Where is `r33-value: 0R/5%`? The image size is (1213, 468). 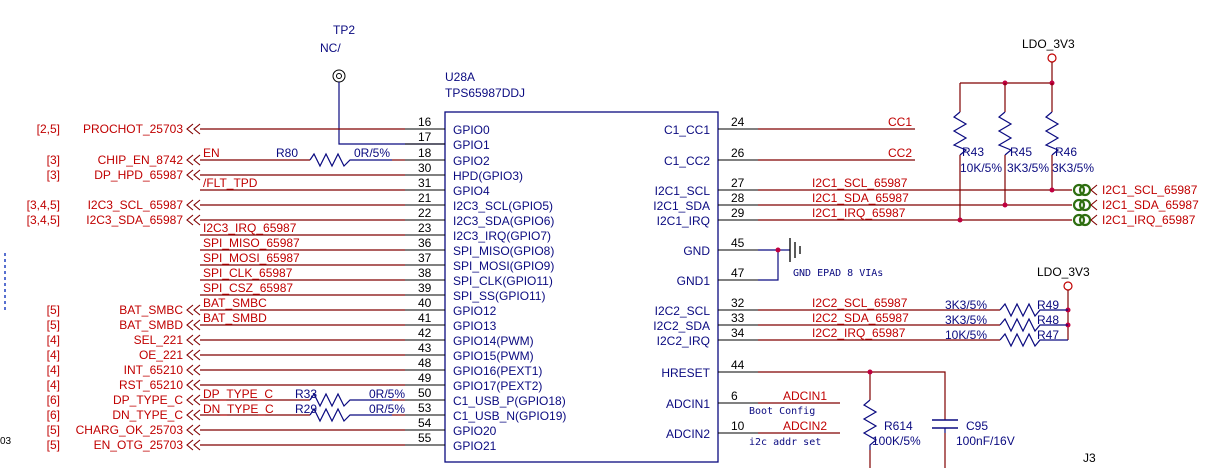
r33-value: 0R/5% is located at coordinates (387, 394).